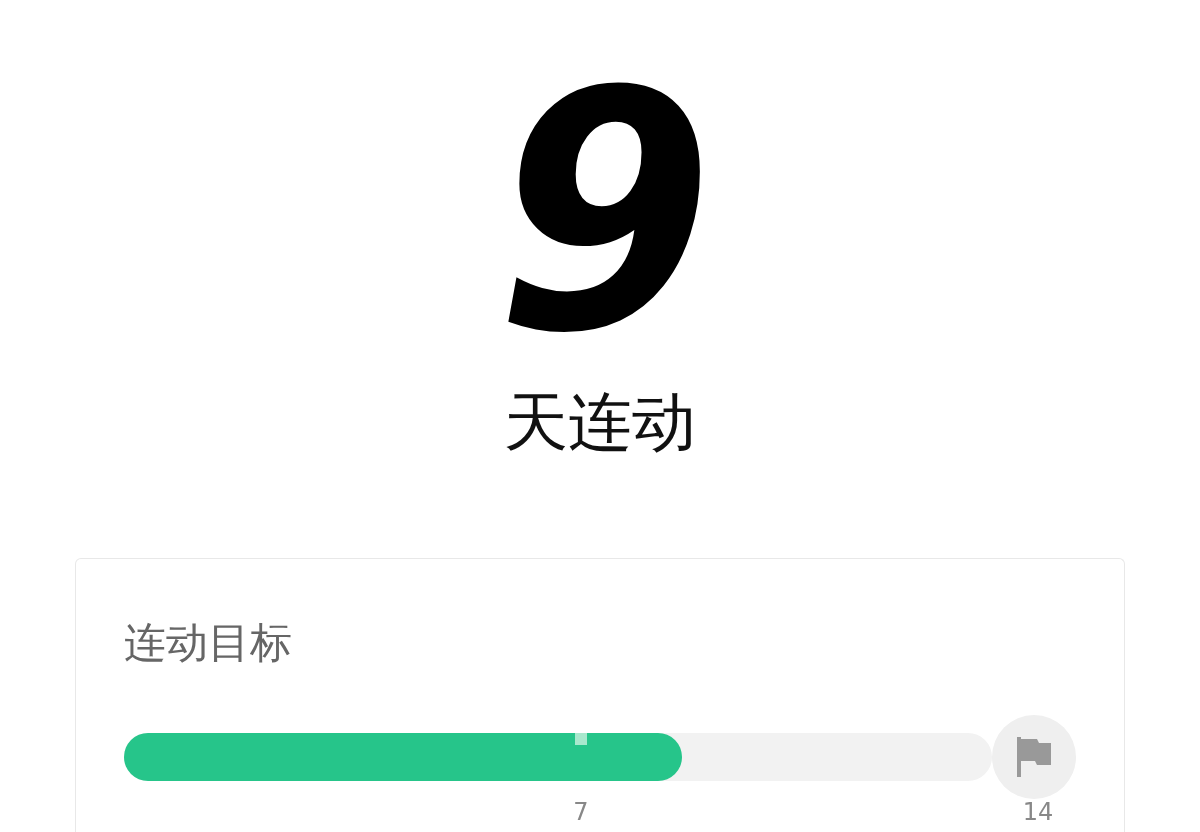  What do you see at coordinates (600, 213) in the screenshot?
I see `streak-count: 9` at bounding box center [600, 213].